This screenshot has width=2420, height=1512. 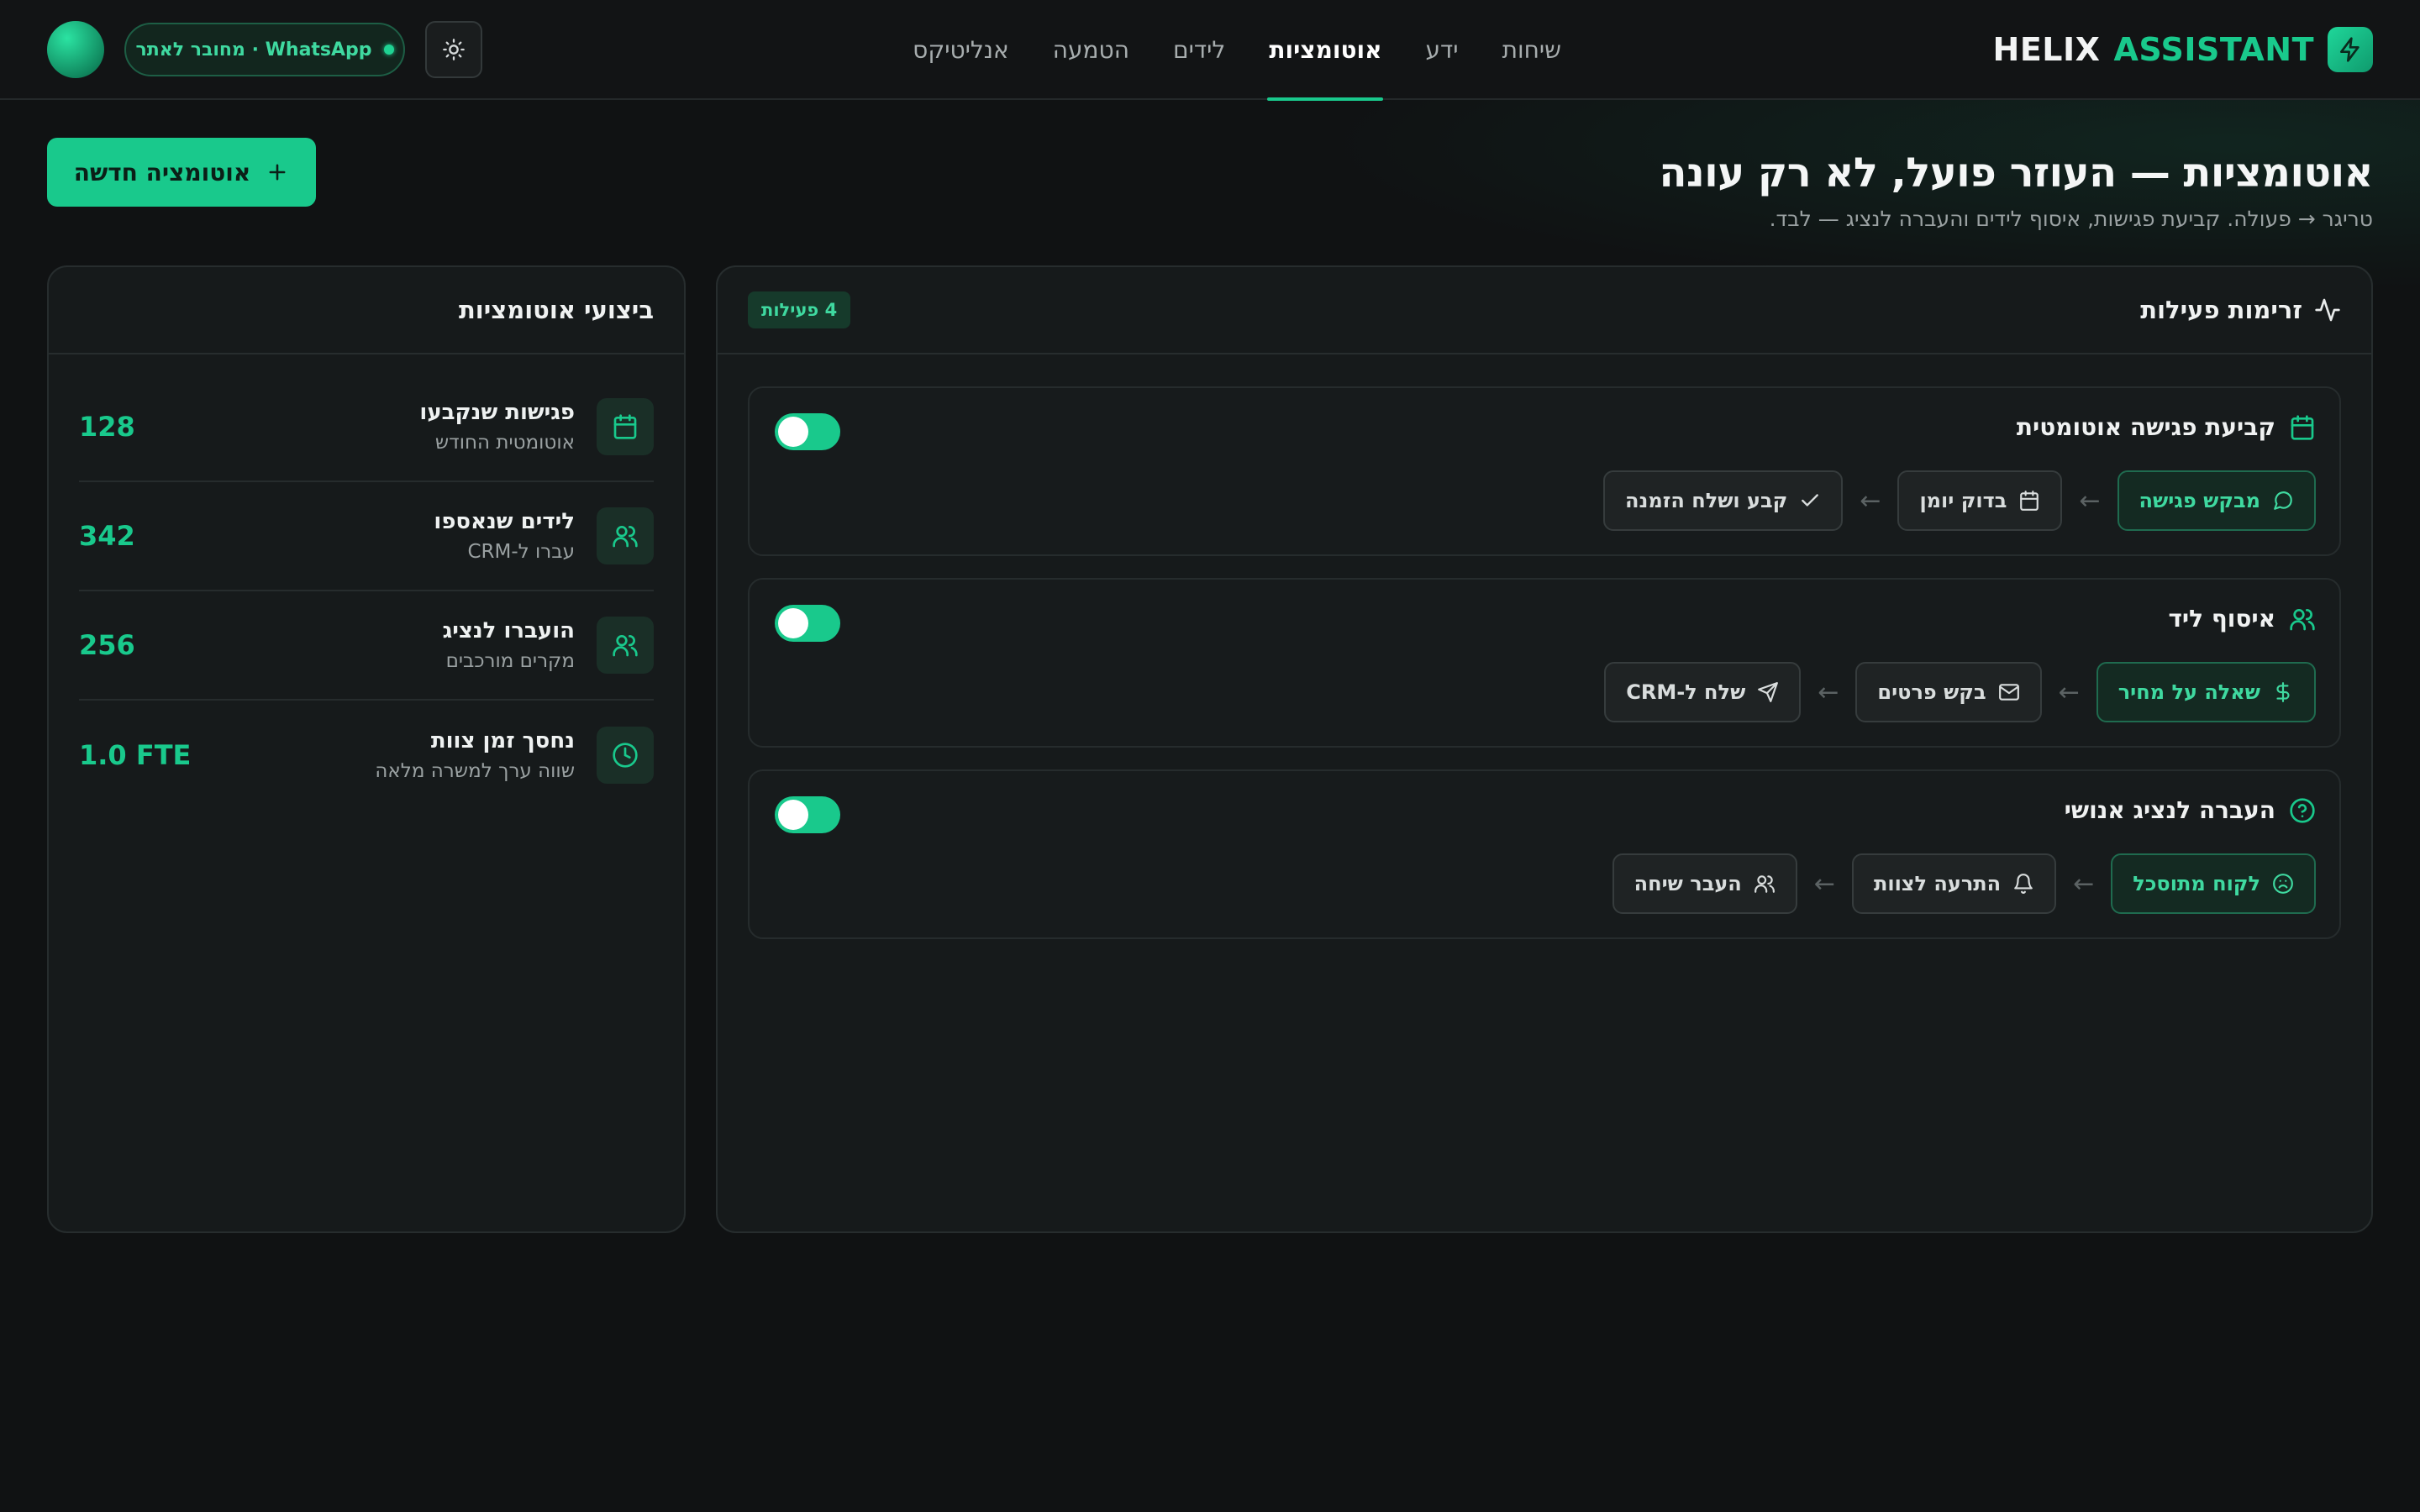 I want to click on flow-title-text: איסוף ליד, so click(x=2221, y=619).